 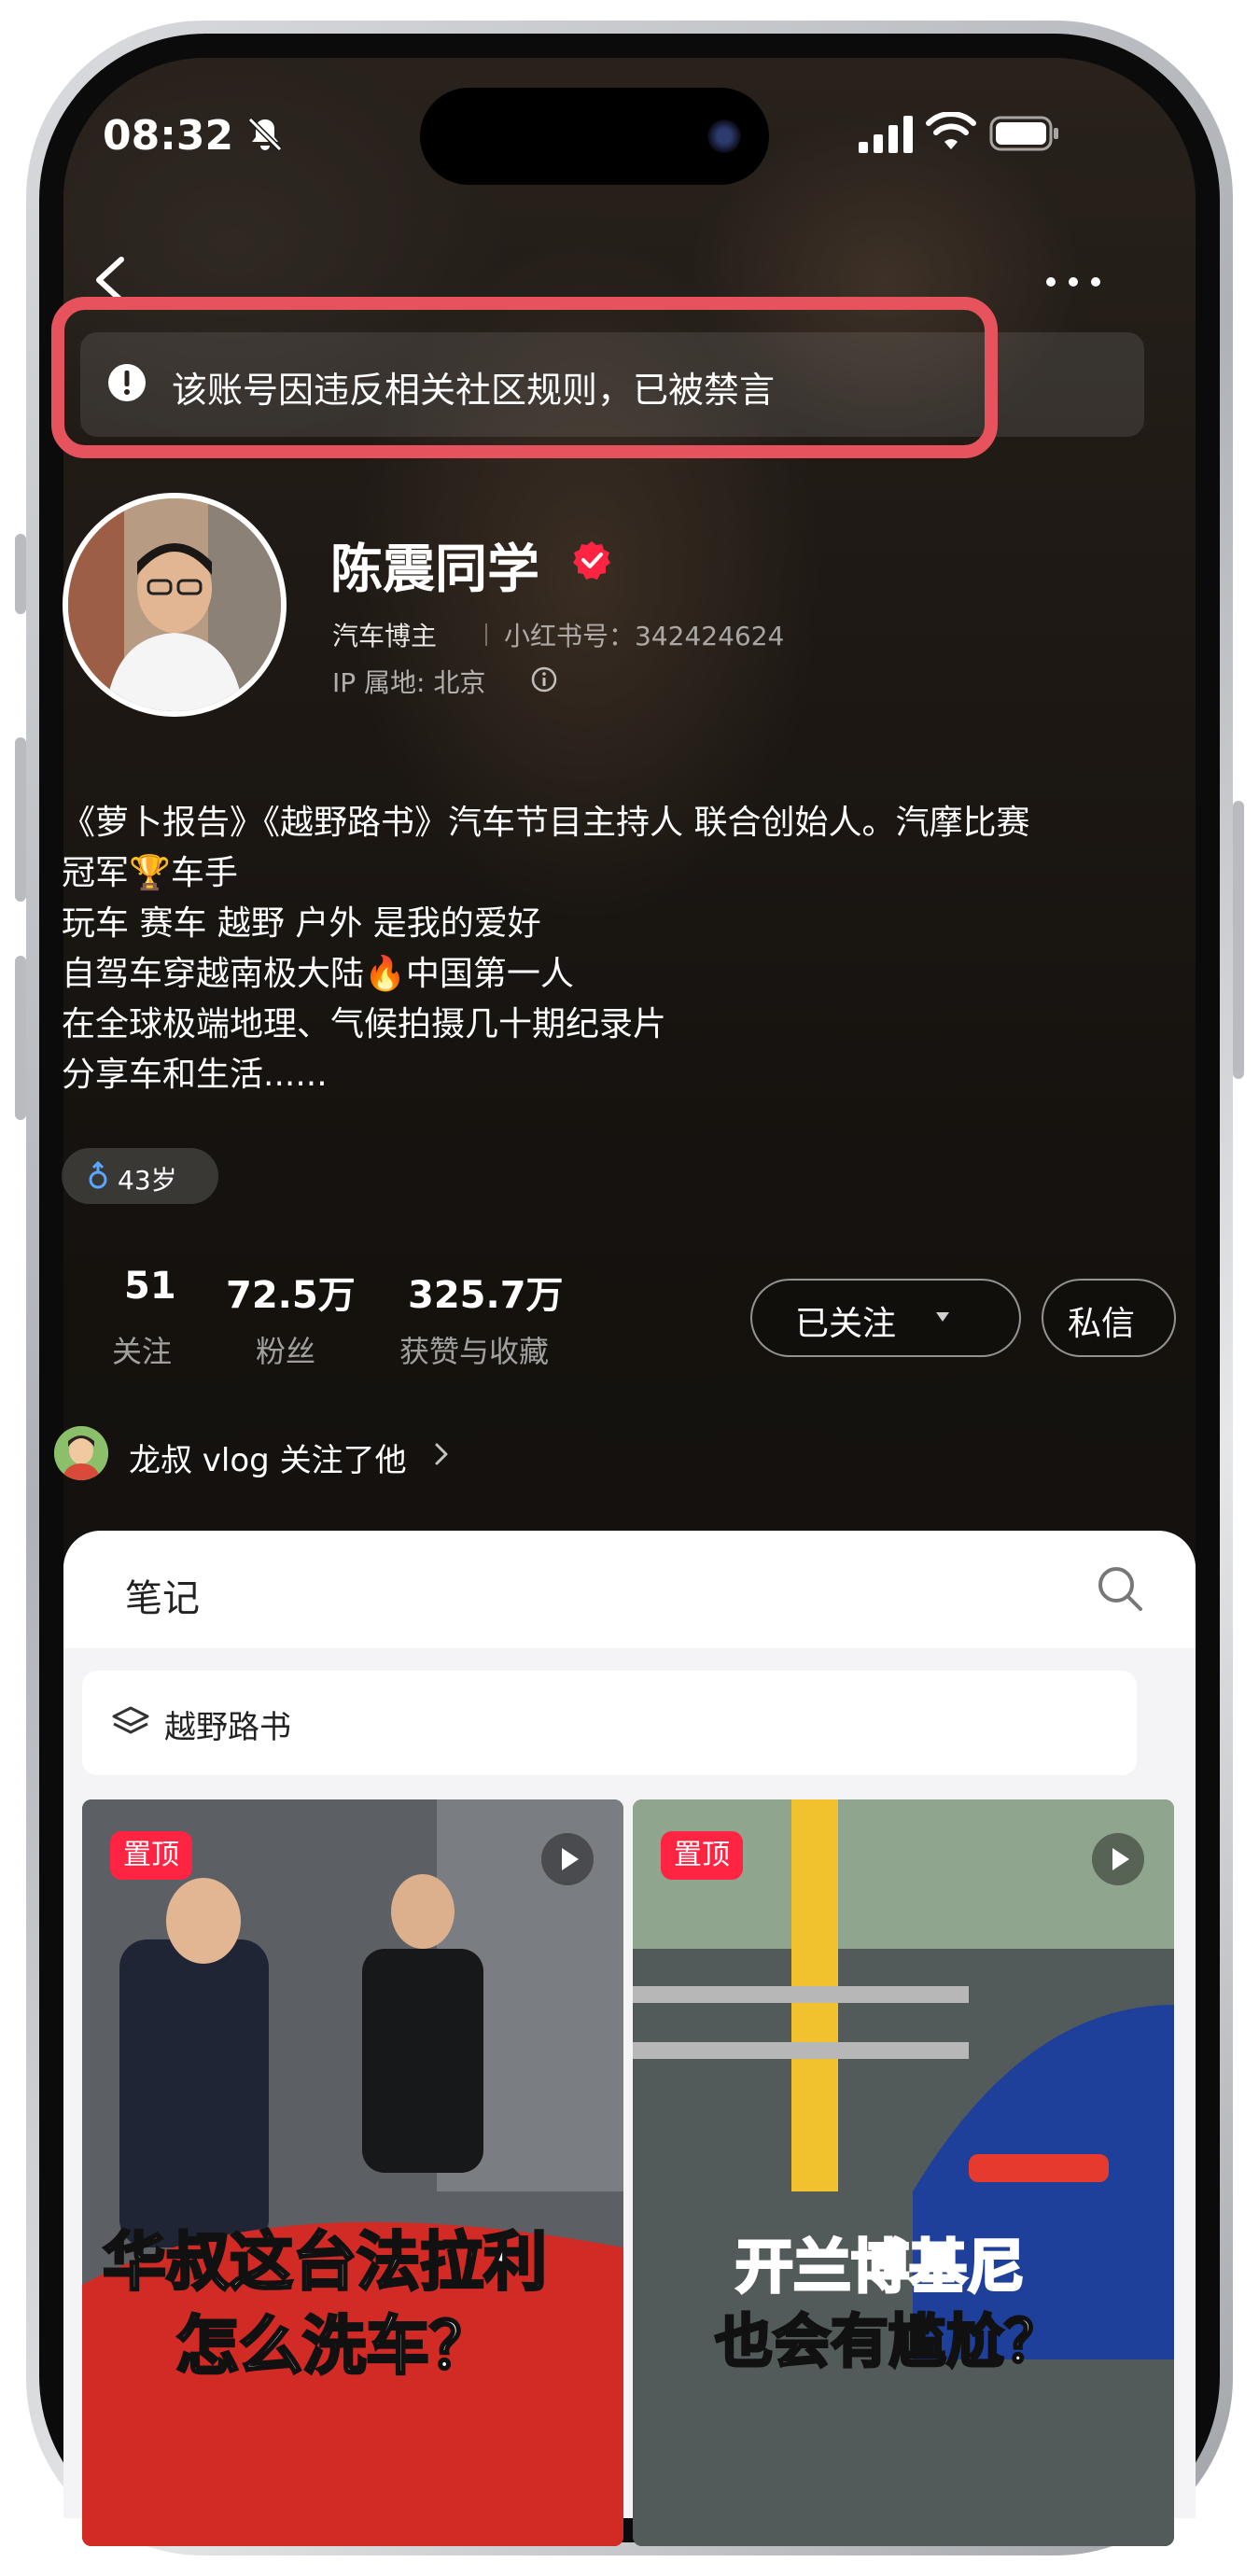 What do you see at coordinates (434, 569) in the screenshot?
I see `profile-name: 陈震同学` at bounding box center [434, 569].